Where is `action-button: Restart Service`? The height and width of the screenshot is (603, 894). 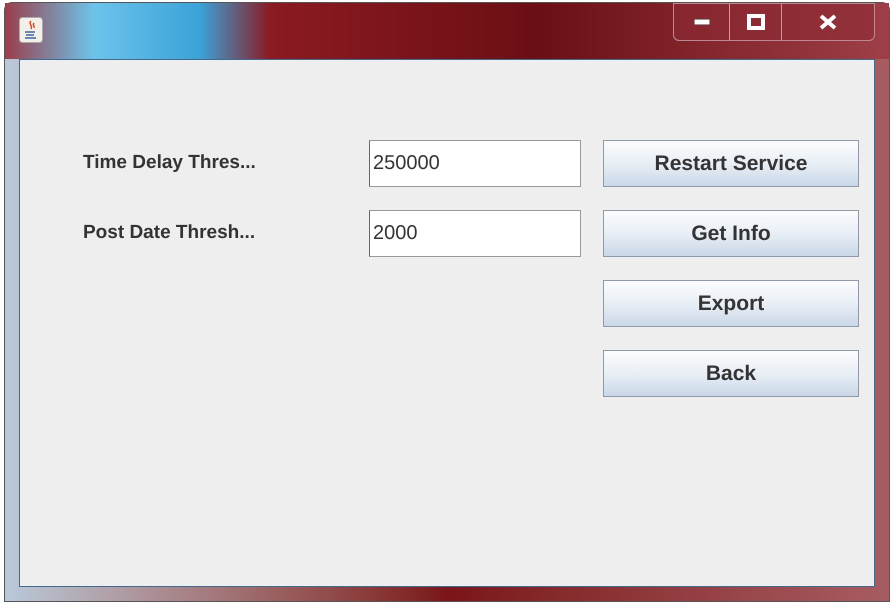
action-button: Restart Service is located at coordinates (731, 163).